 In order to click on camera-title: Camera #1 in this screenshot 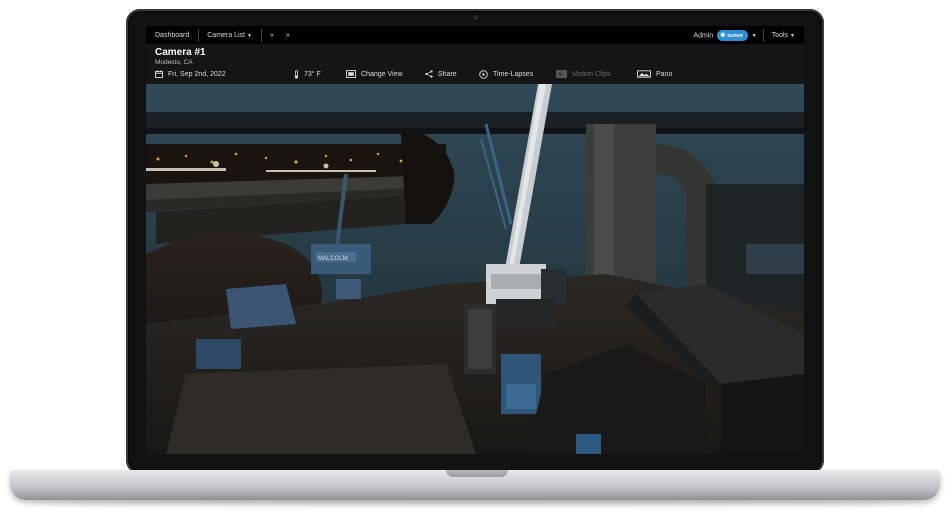, I will do `click(180, 52)`.